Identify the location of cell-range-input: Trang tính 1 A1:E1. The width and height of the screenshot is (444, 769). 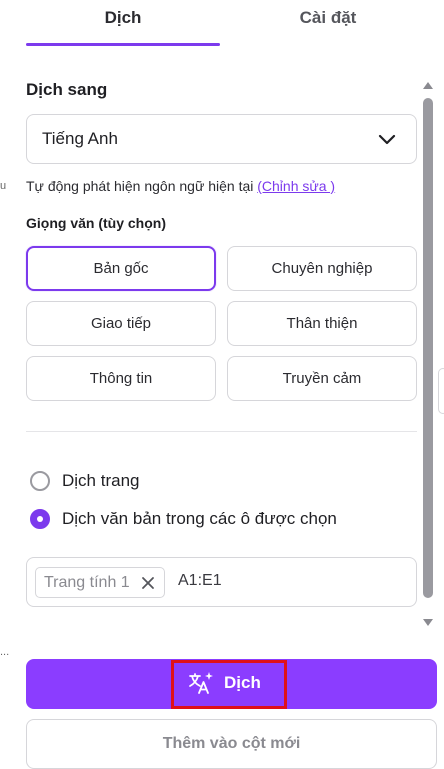
(221, 582).